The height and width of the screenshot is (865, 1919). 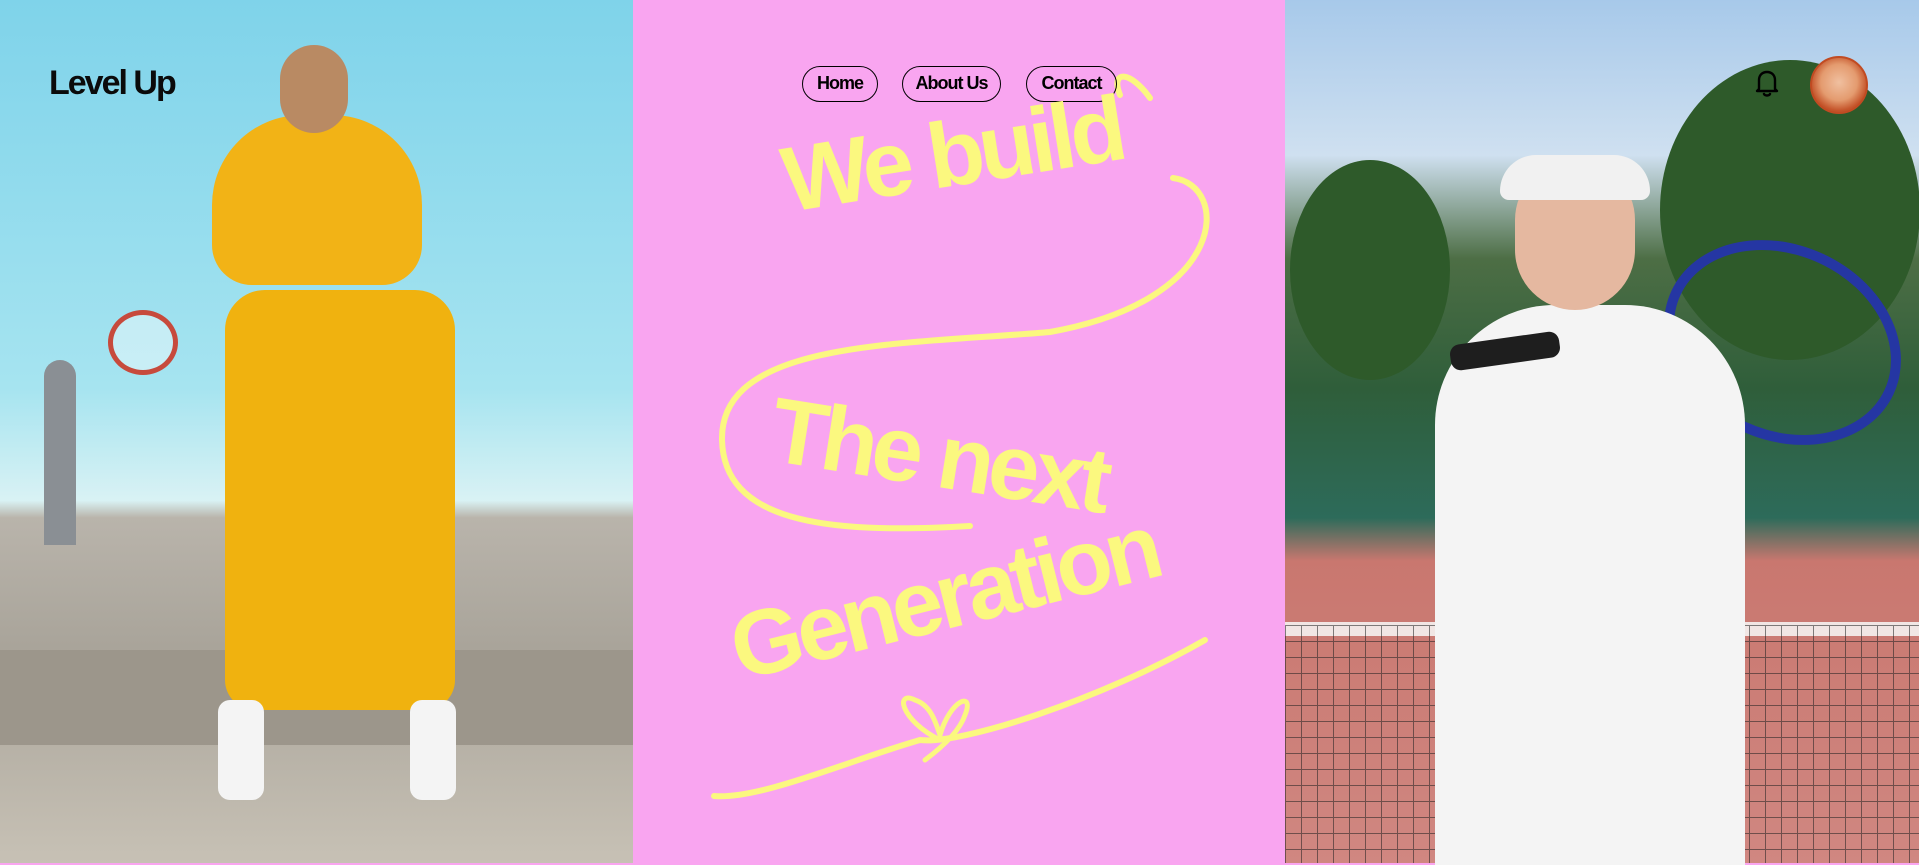 What do you see at coordinates (1370, 270) in the screenshot?
I see `tree` at bounding box center [1370, 270].